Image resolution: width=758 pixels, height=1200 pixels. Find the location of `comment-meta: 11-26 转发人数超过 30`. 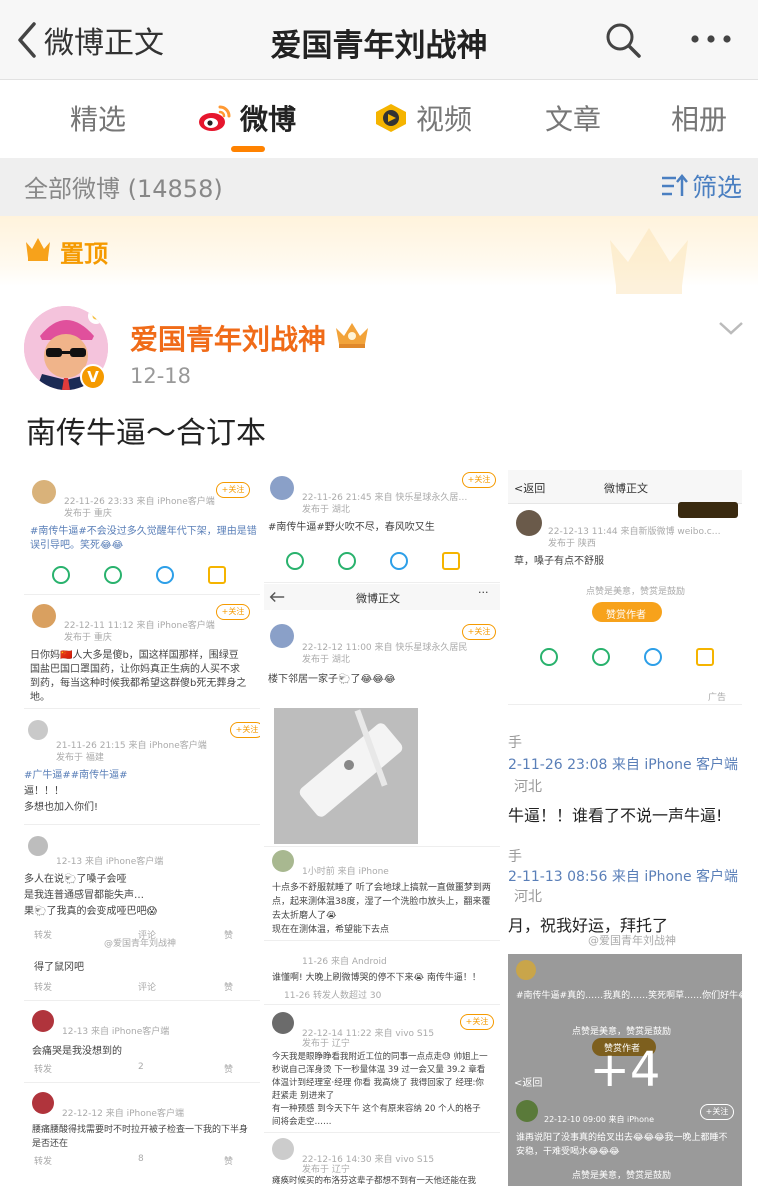

comment-meta: 11-26 转发人数超过 30 is located at coordinates (333, 996).